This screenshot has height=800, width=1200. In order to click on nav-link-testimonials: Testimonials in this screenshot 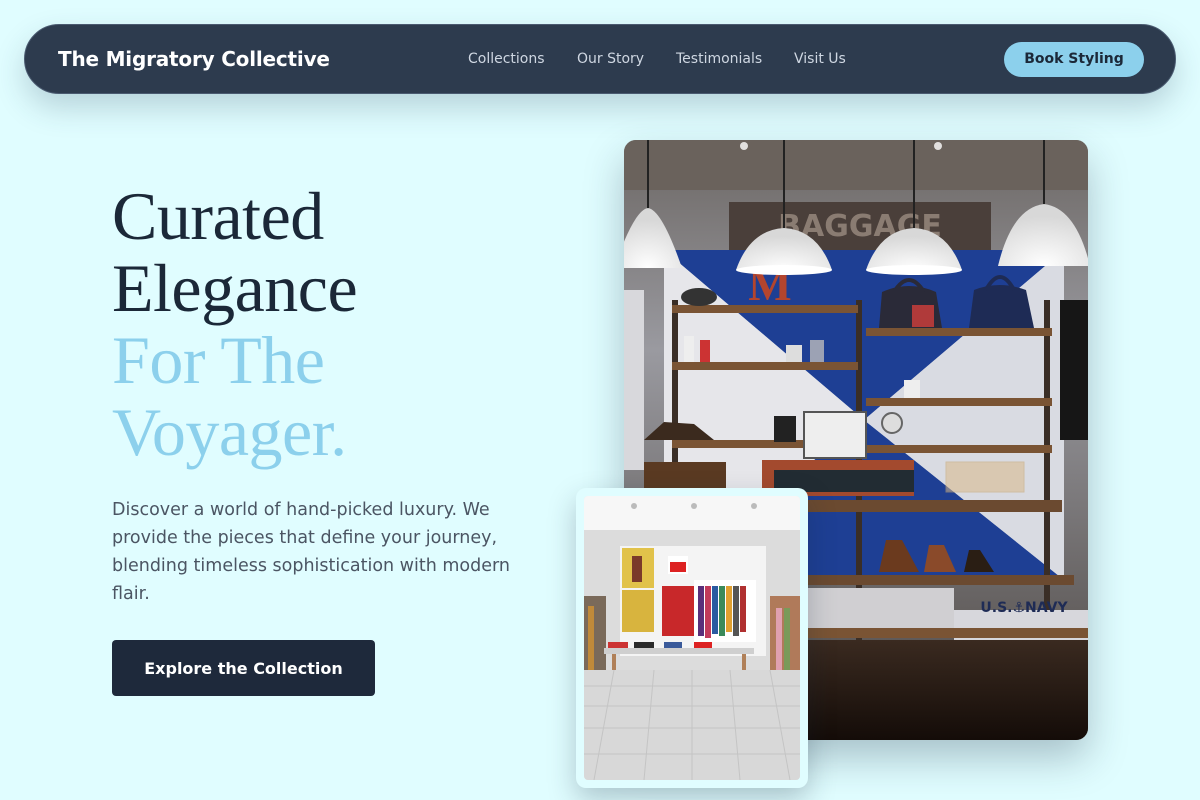, I will do `click(719, 59)`.